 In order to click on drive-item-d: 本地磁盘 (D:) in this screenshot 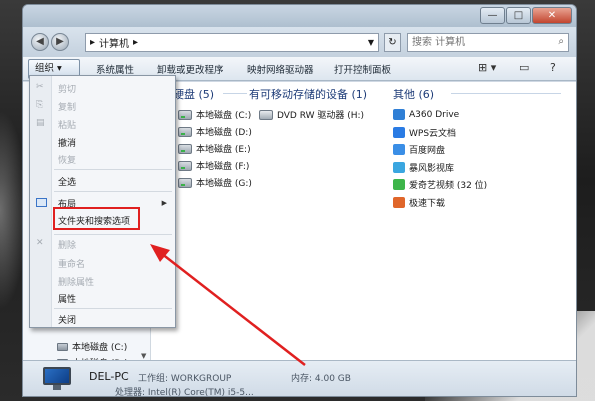, I will do `click(215, 131)`.